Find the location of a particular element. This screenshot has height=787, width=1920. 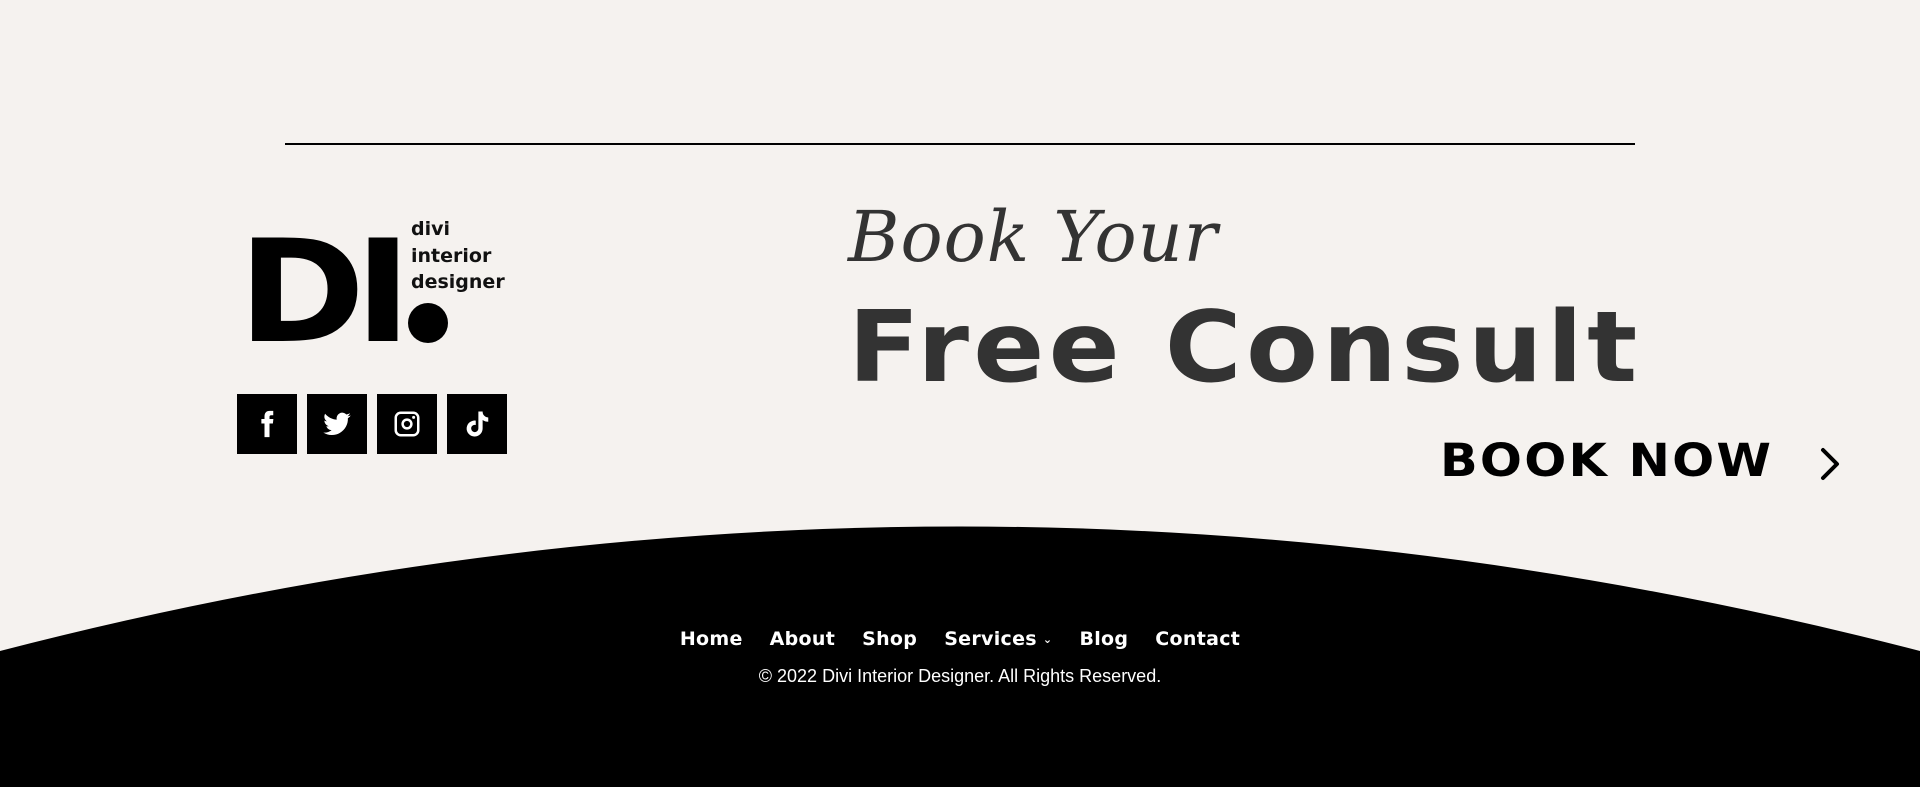

nav-label: Home is located at coordinates (711, 639).